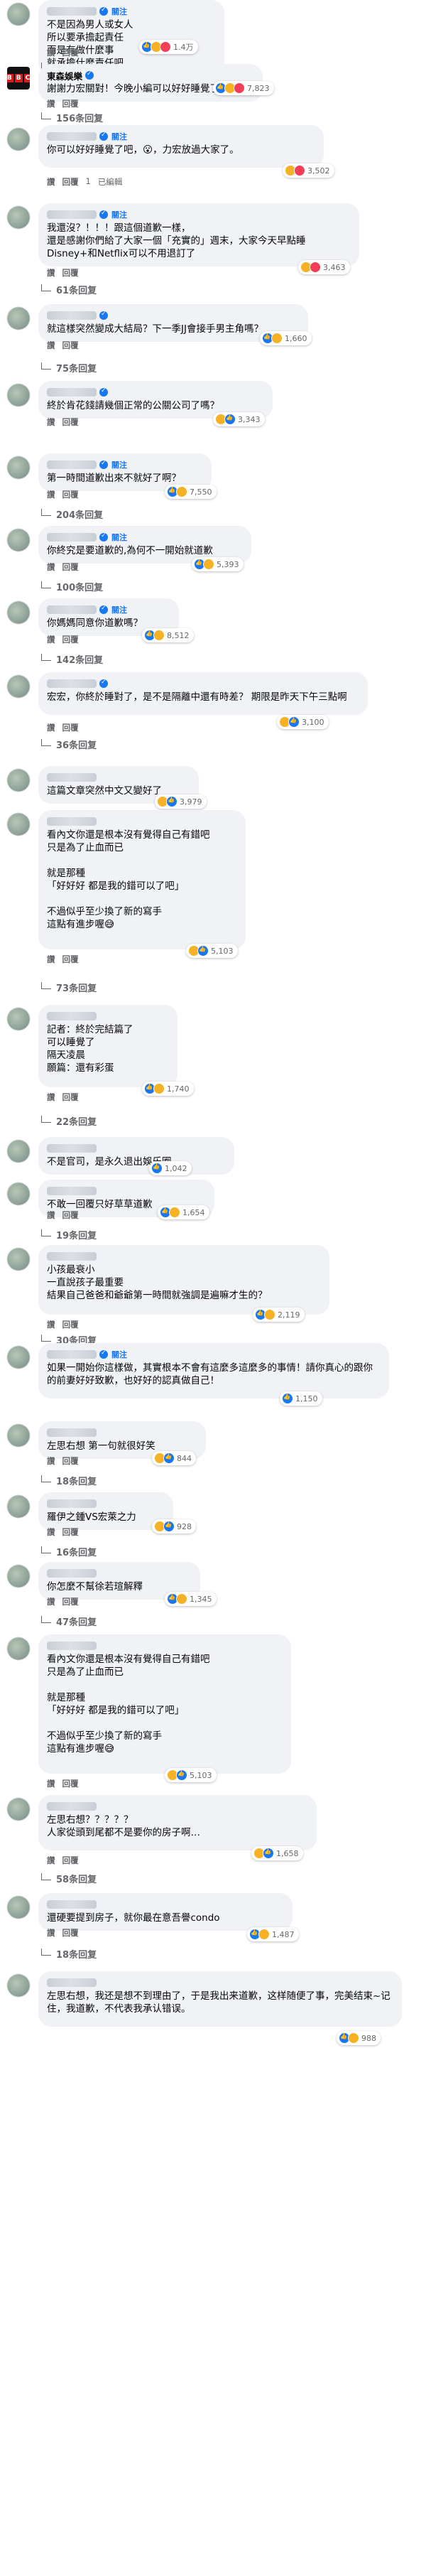  Describe the element at coordinates (191, 1599) in the screenshot. I see `reactions-summary: 1,345` at that location.